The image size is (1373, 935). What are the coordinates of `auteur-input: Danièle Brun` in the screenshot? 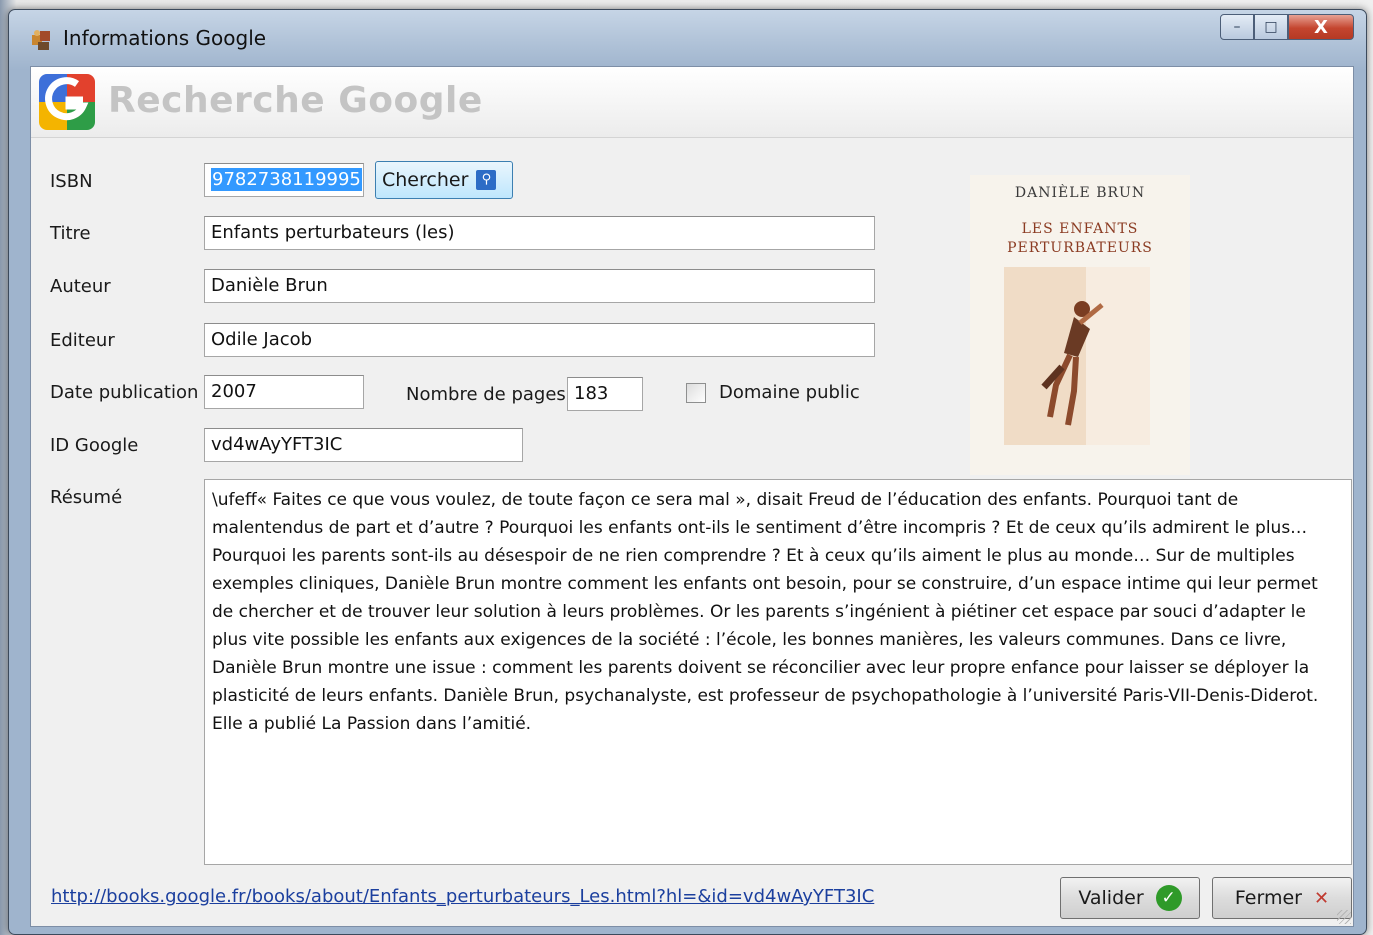 It's located at (539, 286).